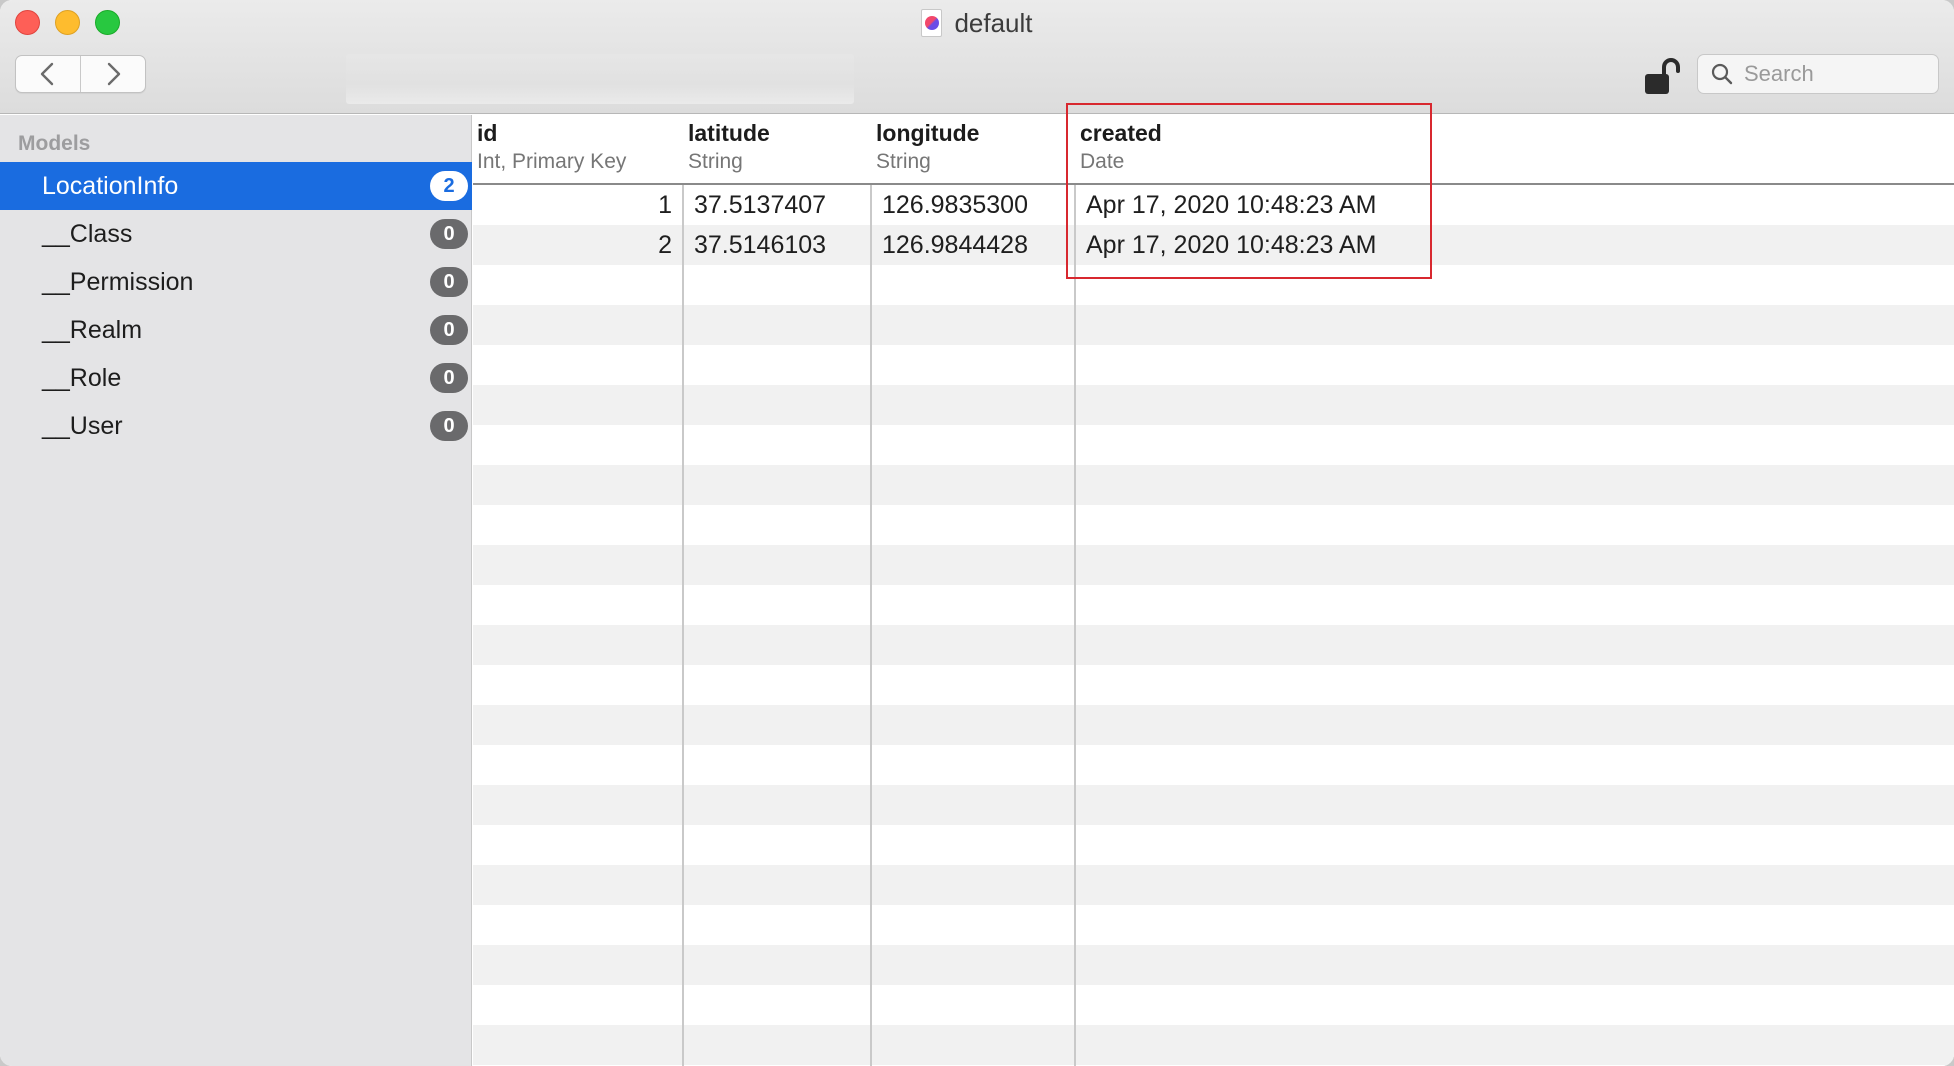 The height and width of the screenshot is (1066, 1954). What do you see at coordinates (993, 22) in the screenshot?
I see `window-title: default` at bounding box center [993, 22].